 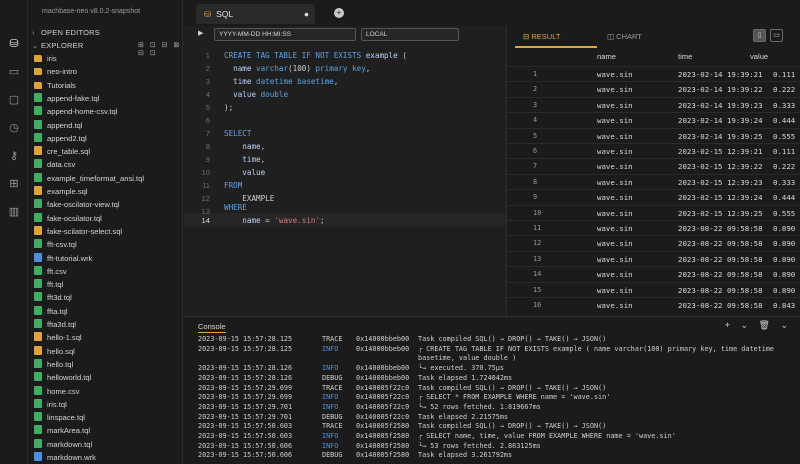 I want to click on console-tab: Console, so click(x=212, y=327).